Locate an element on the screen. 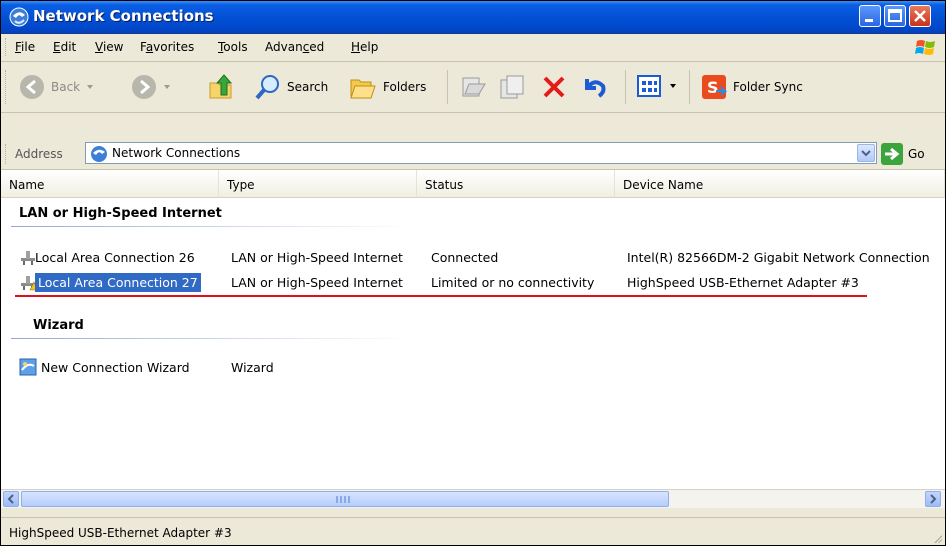  search-label: Search is located at coordinates (308, 87).